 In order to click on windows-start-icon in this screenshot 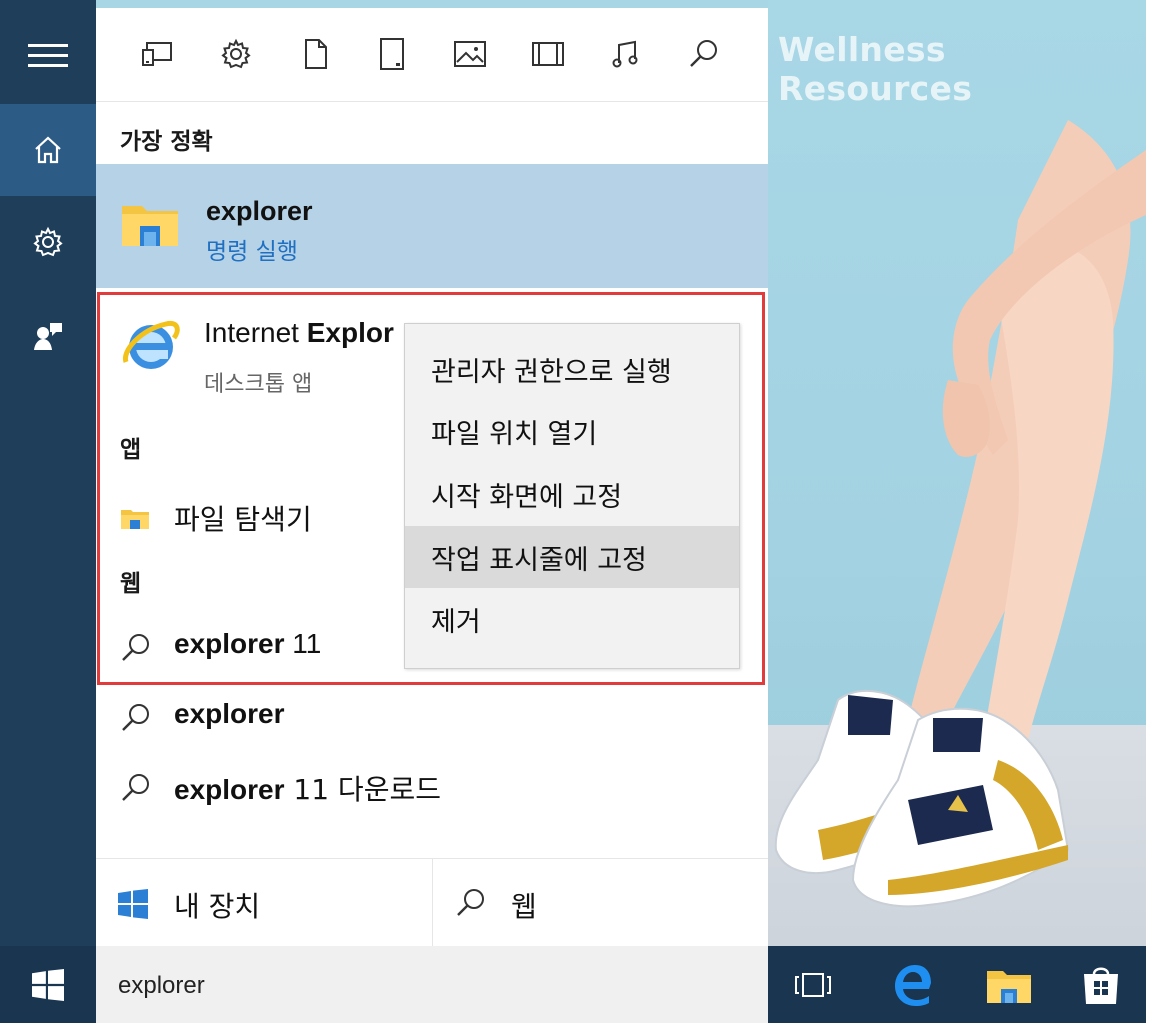, I will do `click(48, 984)`.